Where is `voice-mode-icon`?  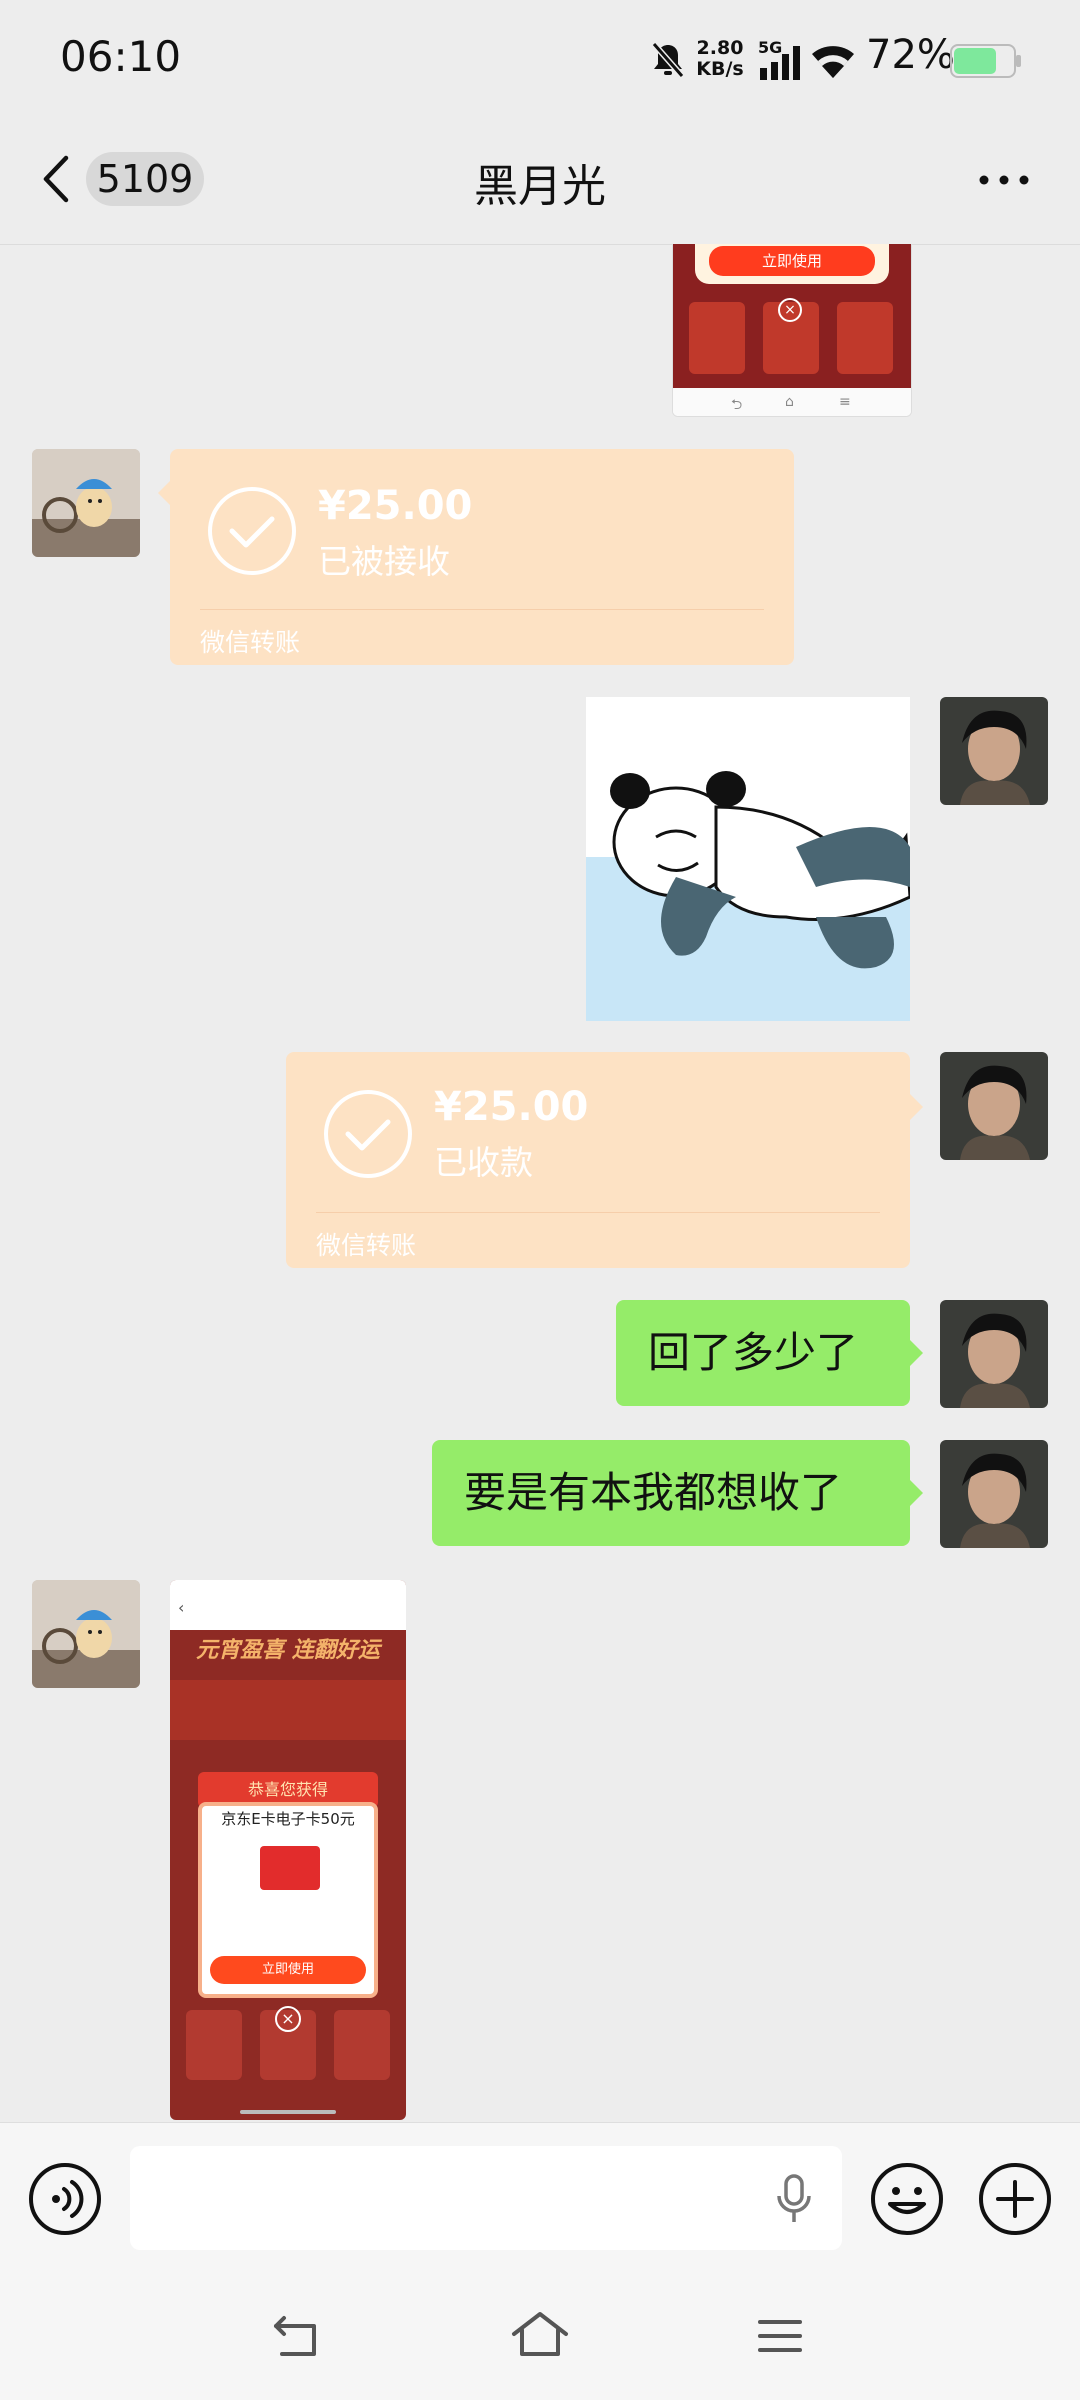 voice-mode-icon is located at coordinates (65, 2199).